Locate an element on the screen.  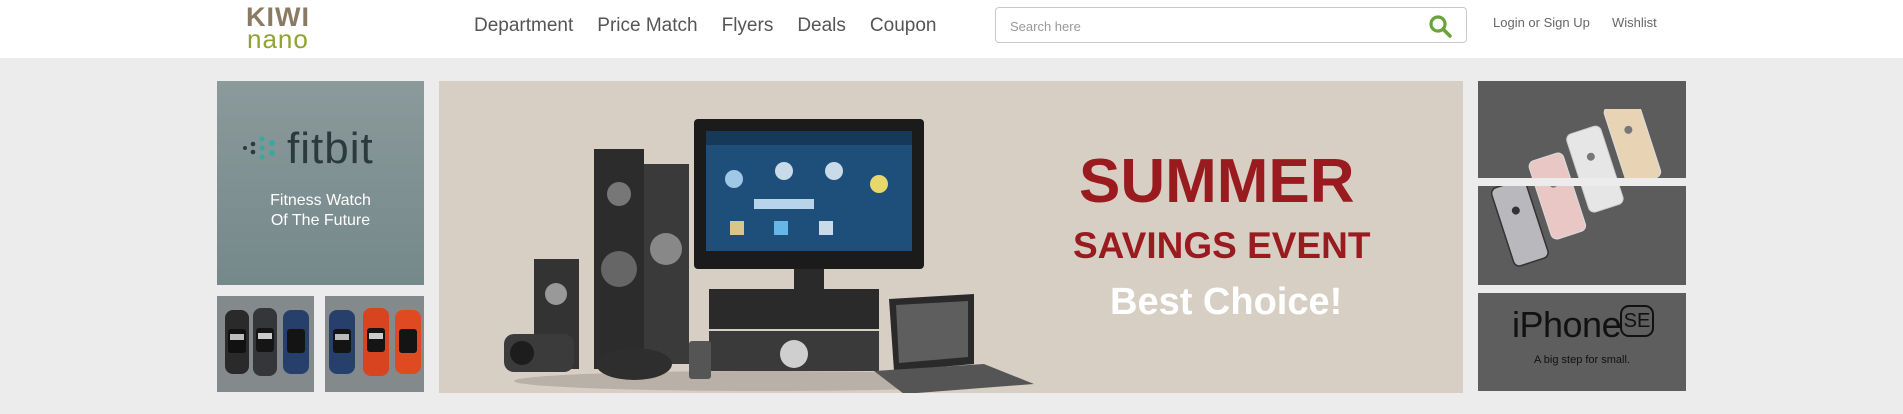
search-icon is located at coordinates (1440, 26).